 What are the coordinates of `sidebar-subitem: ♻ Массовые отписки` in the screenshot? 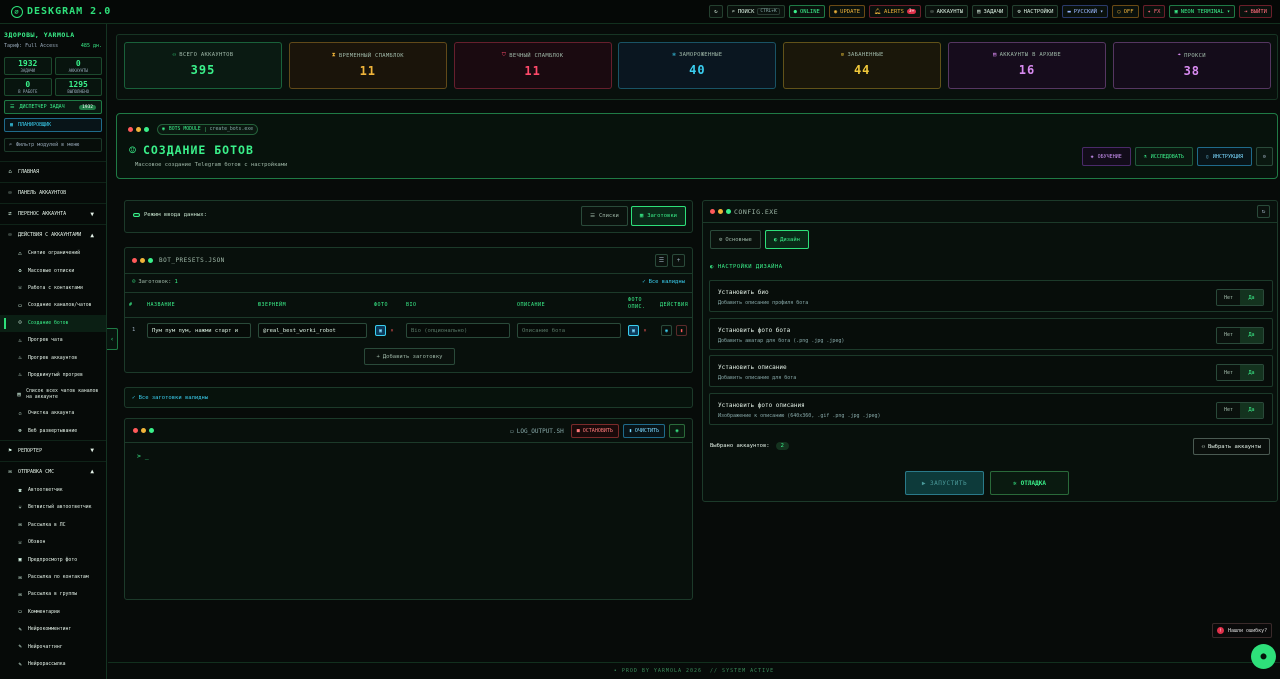 It's located at (53, 270).